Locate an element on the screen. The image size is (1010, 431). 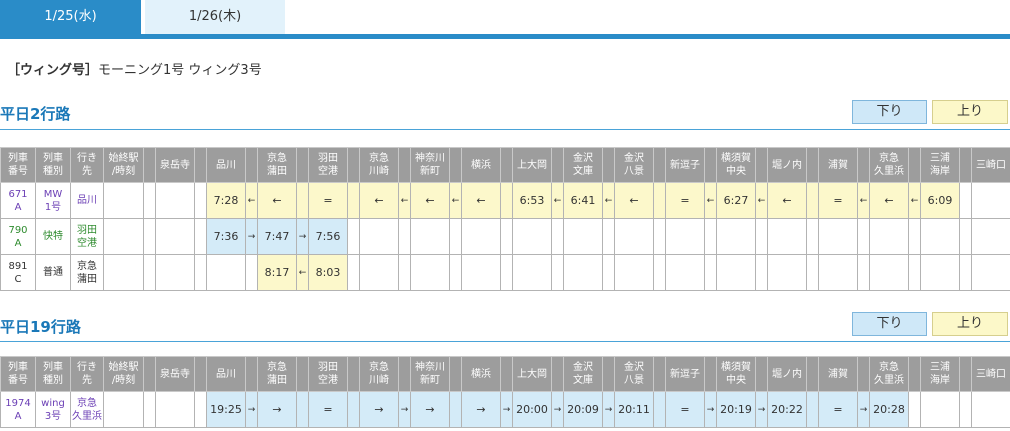
time-cell: 20:22 is located at coordinates (787, 409).